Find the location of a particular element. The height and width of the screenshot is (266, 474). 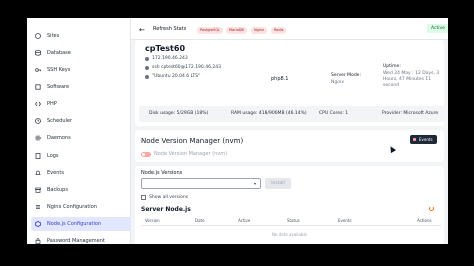

server-mode-label: Server Mode: is located at coordinates (346, 75).